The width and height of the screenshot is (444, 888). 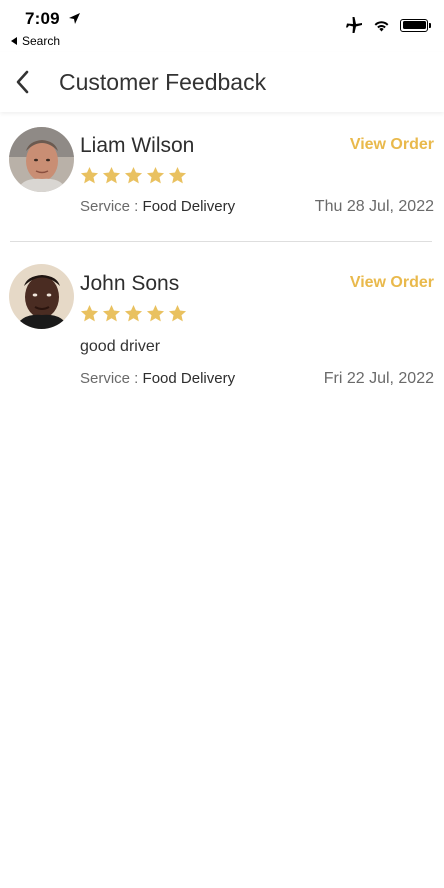 I want to click on status-icons, so click(x=388, y=25).